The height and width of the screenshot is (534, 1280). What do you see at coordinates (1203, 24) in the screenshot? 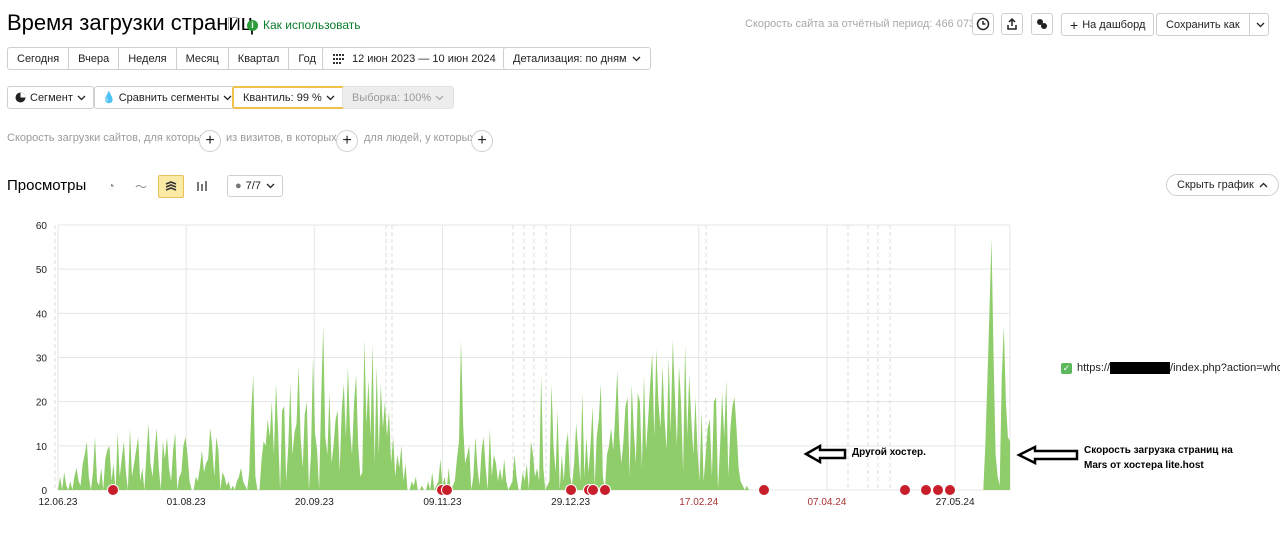
I see `save-as-label: Сохранить как` at bounding box center [1203, 24].